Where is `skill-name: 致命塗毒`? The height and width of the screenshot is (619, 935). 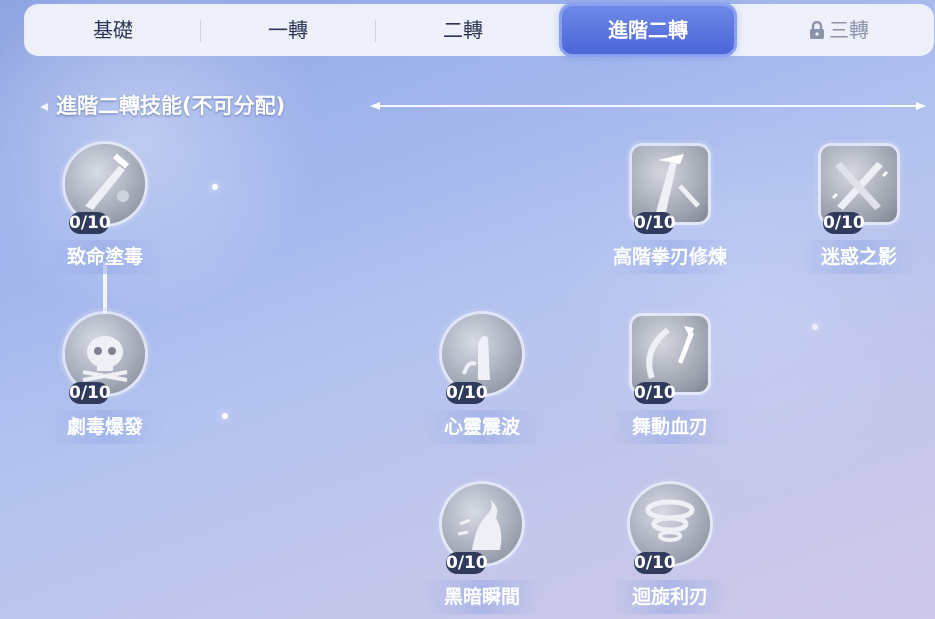 skill-name: 致命塗毒 is located at coordinates (105, 257).